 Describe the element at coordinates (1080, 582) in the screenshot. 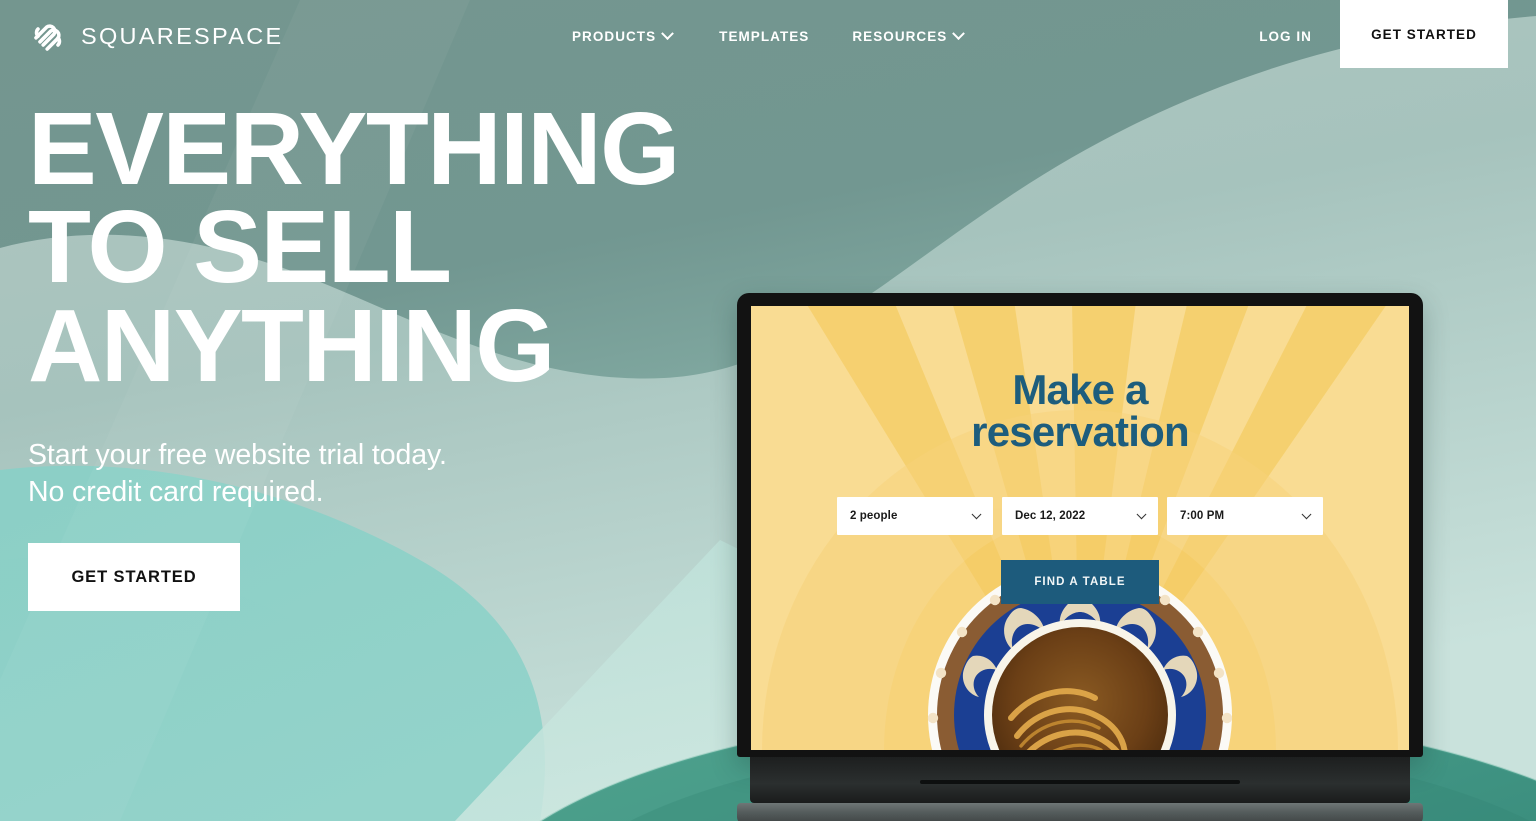

I see `find-a-table-button: FIND A TABLE` at that location.